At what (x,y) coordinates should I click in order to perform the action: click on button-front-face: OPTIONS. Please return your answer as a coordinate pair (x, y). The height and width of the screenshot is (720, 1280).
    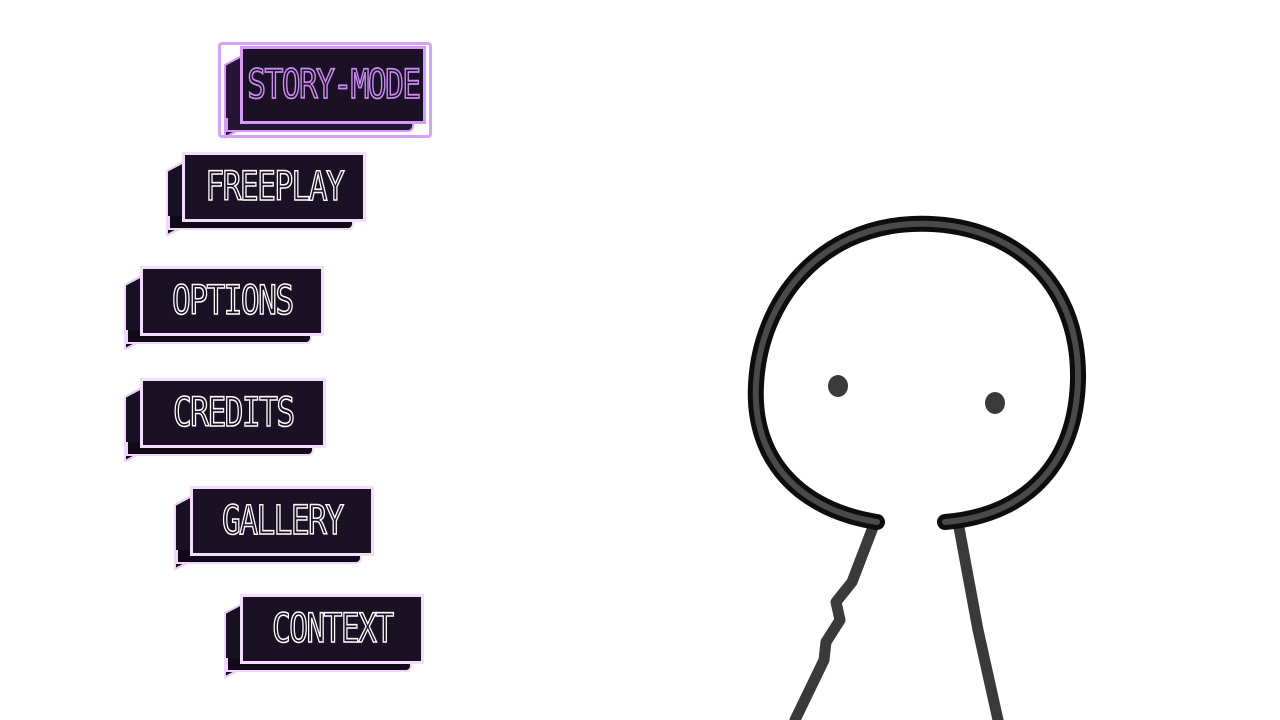
    Looking at the image, I should click on (232, 301).